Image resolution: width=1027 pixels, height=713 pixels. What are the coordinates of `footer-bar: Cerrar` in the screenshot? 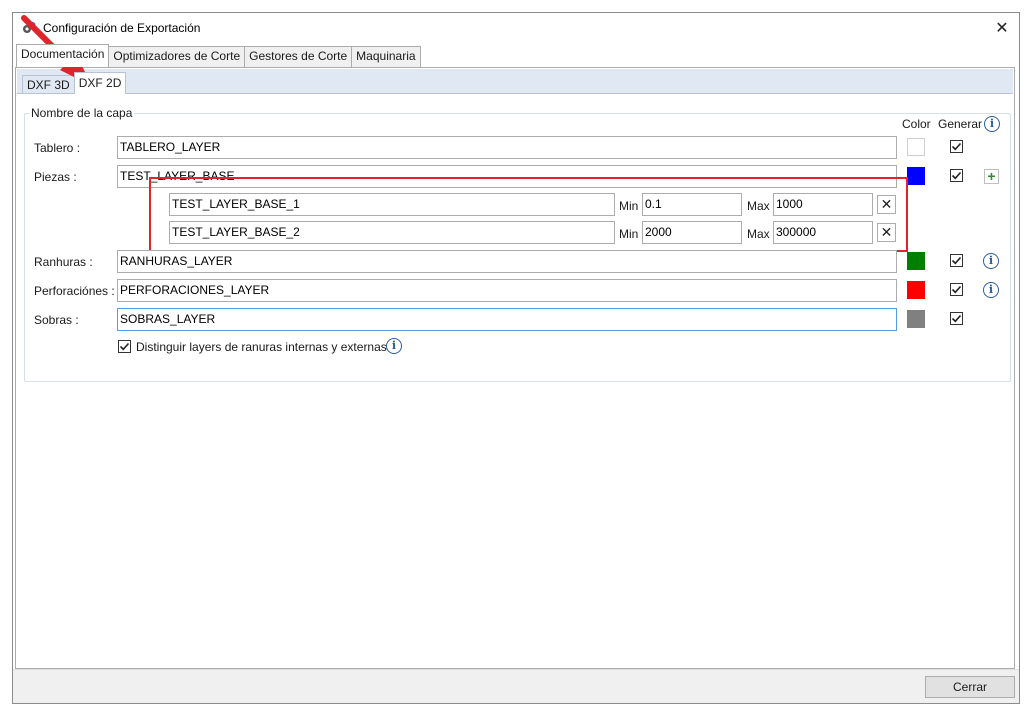 It's located at (516, 686).